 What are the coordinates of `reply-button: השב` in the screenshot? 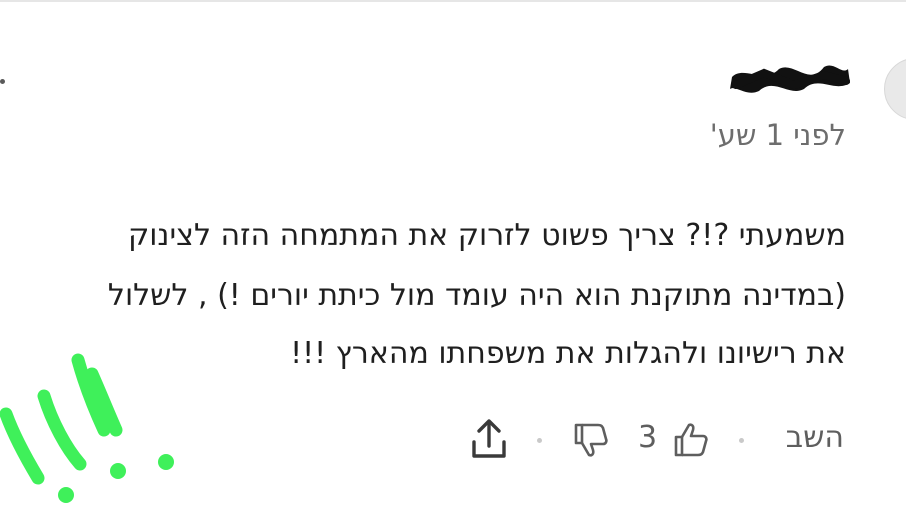 It's located at (815, 437).